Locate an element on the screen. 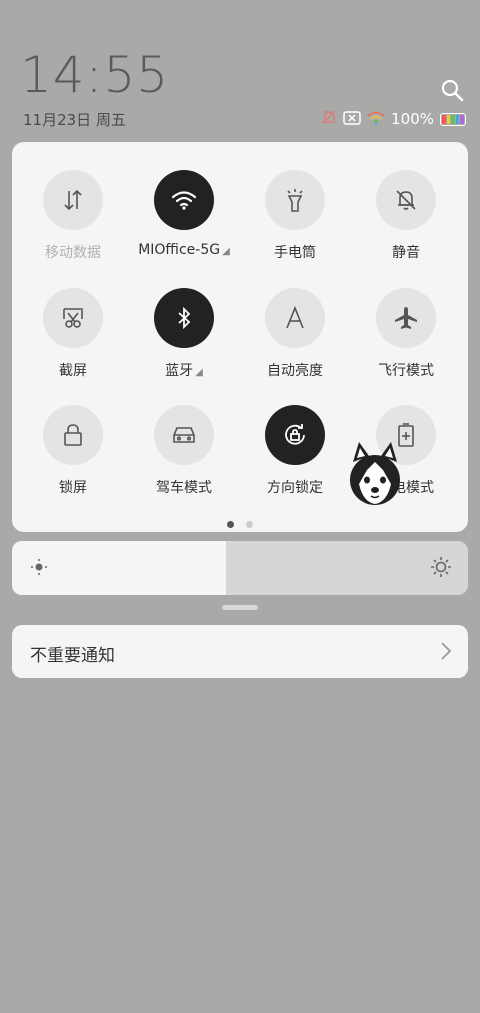 The width and height of the screenshot is (480, 1013). toggle-label: 移动数据 is located at coordinates (73, 252).